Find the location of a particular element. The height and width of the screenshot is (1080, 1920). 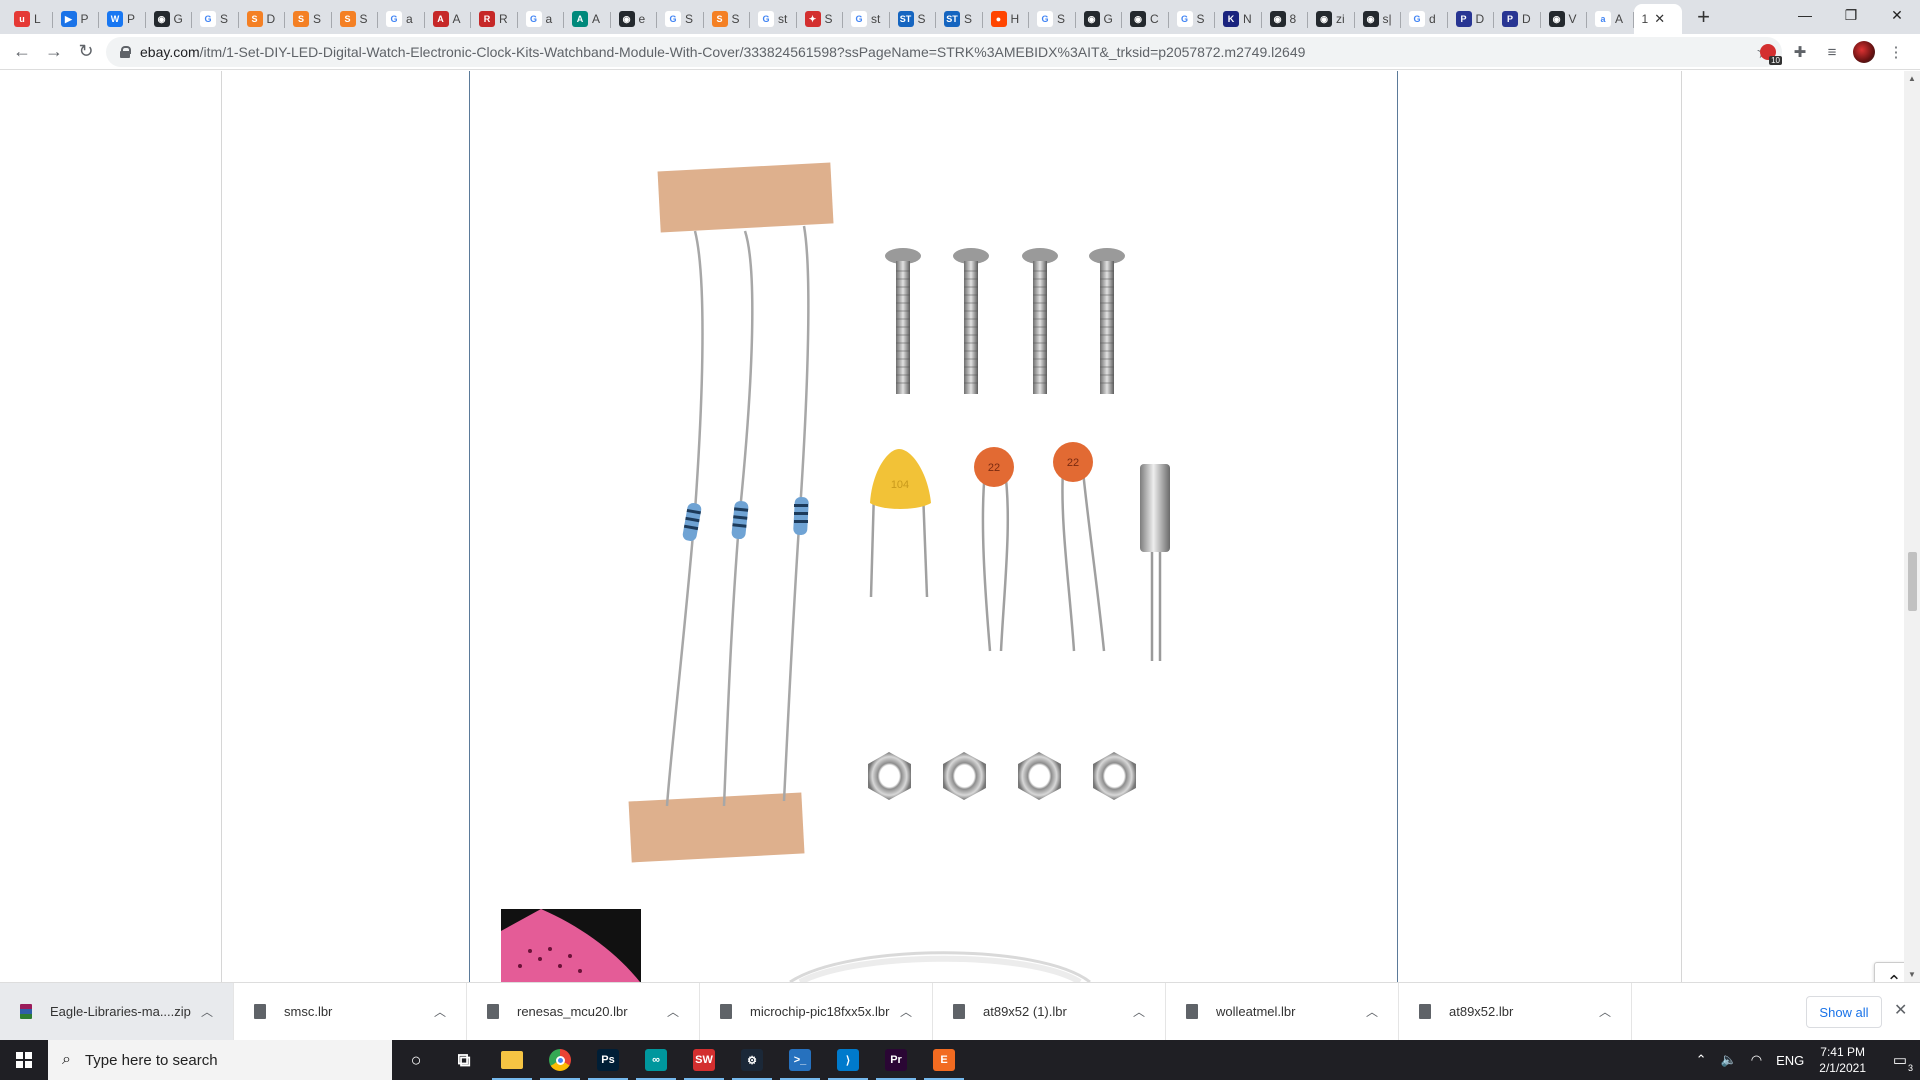

forward-button: → is located at coordinates (54, 52).